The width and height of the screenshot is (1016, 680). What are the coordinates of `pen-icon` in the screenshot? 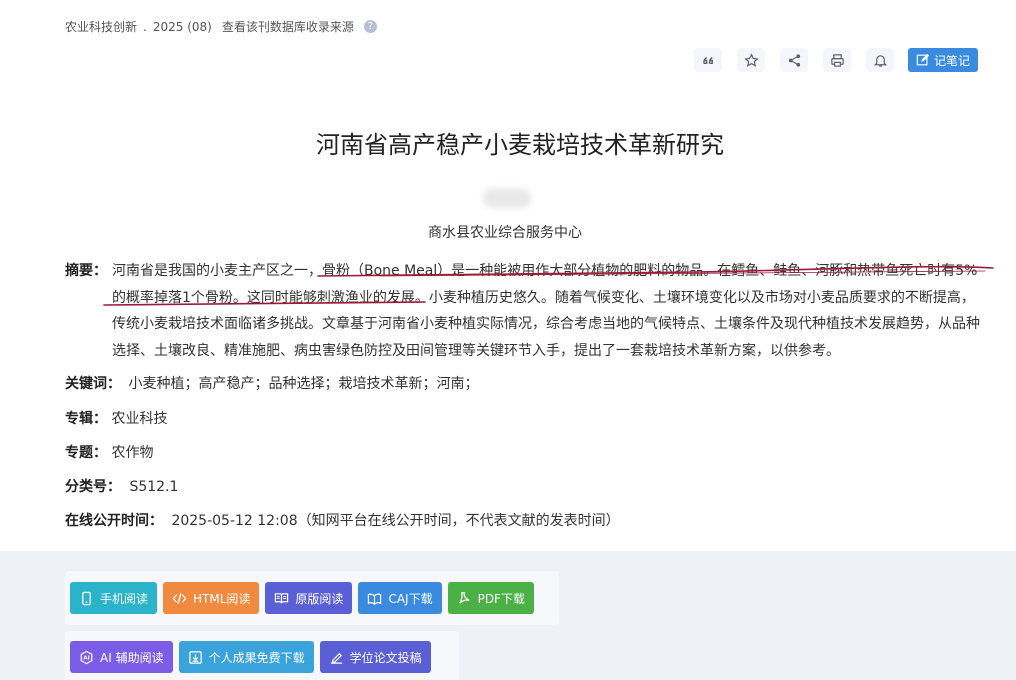 It's located at (336, 658).